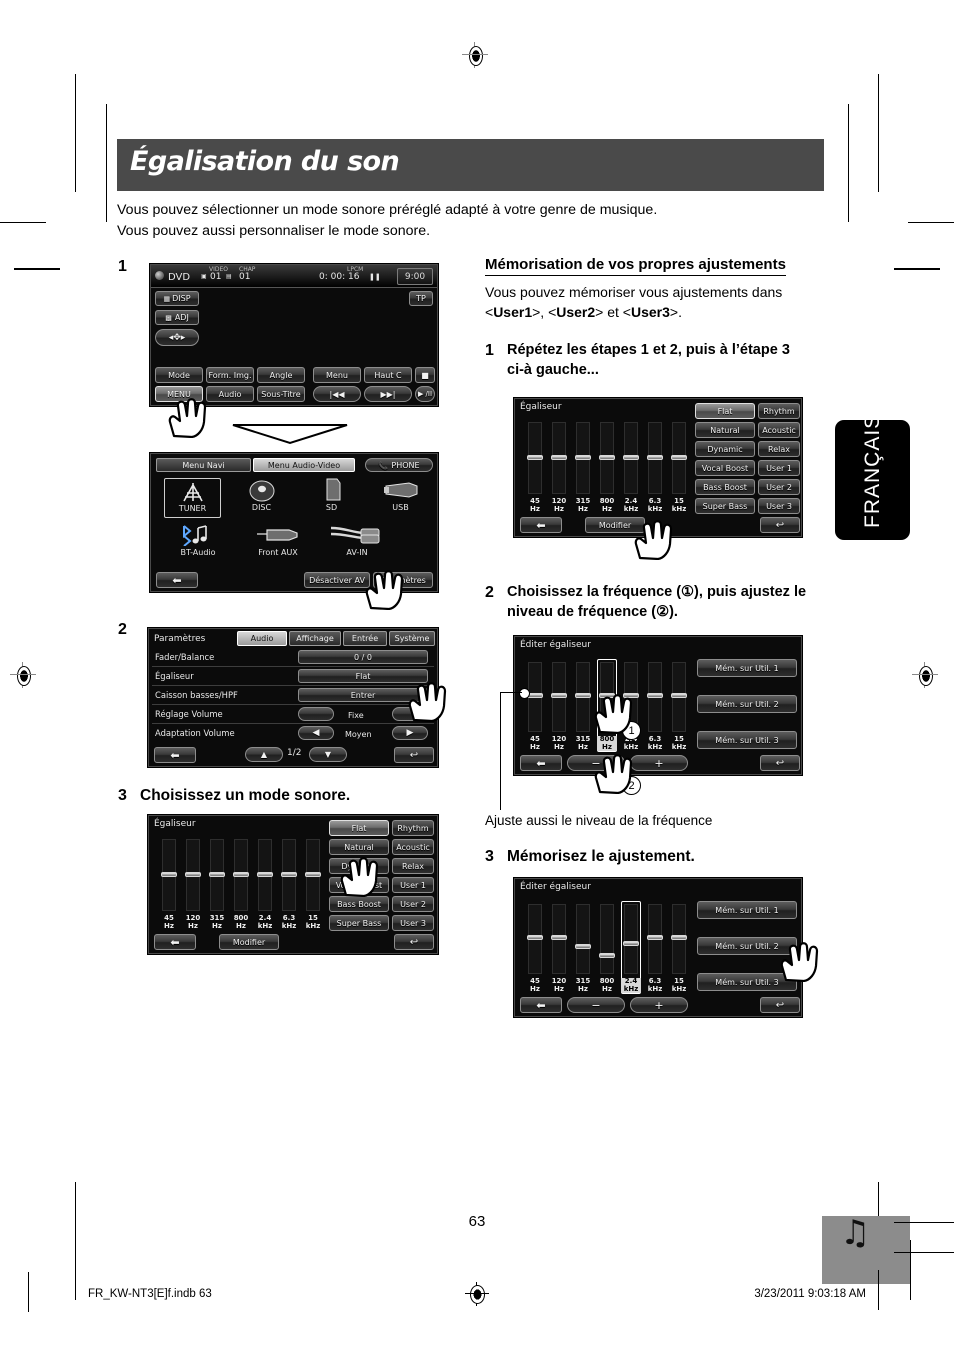  I want to click on setting-volume-next, so click(410, 714).